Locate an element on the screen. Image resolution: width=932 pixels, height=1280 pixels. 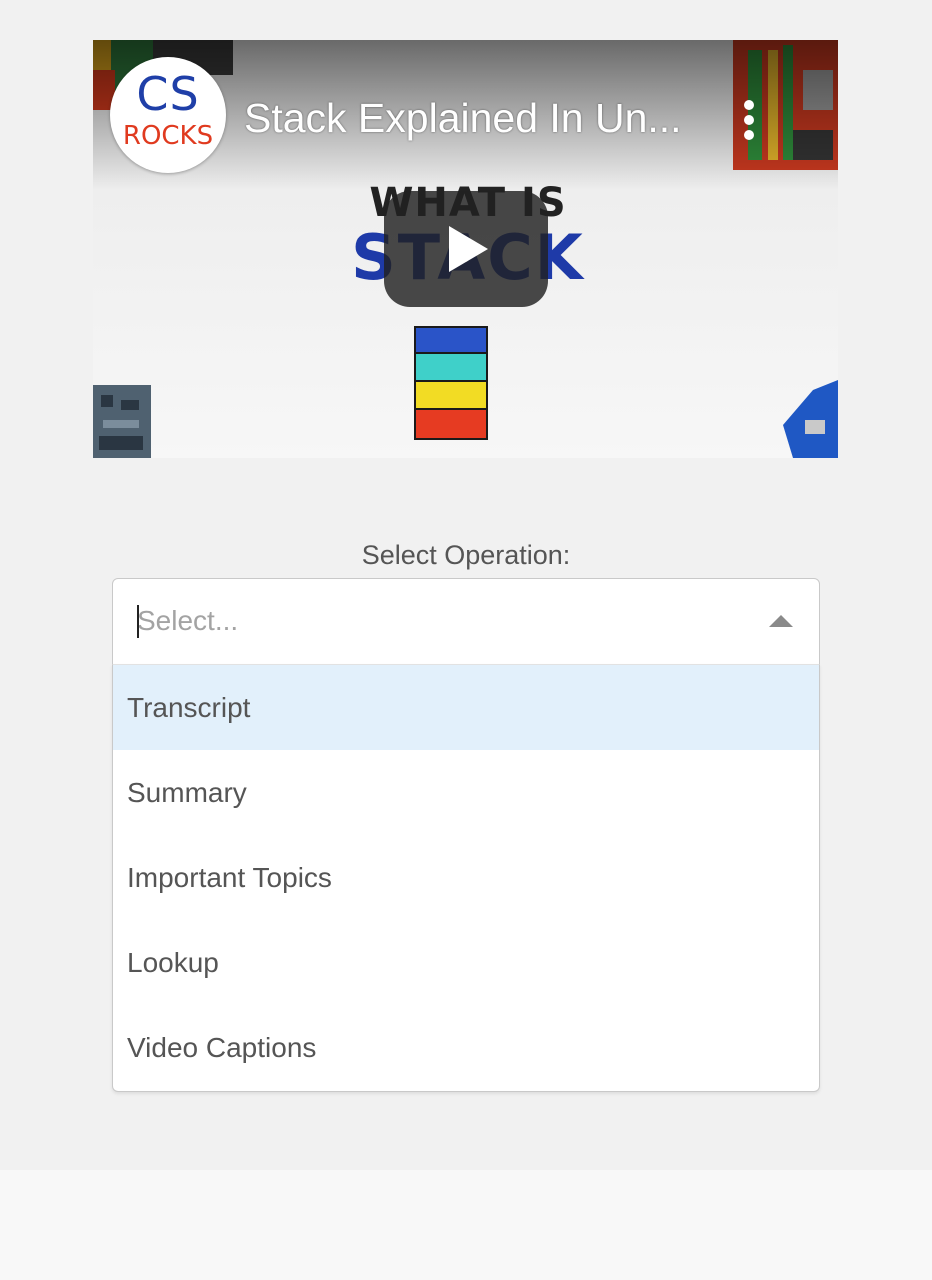
option-lookup: Lookup is located at coordinates (466, 962).